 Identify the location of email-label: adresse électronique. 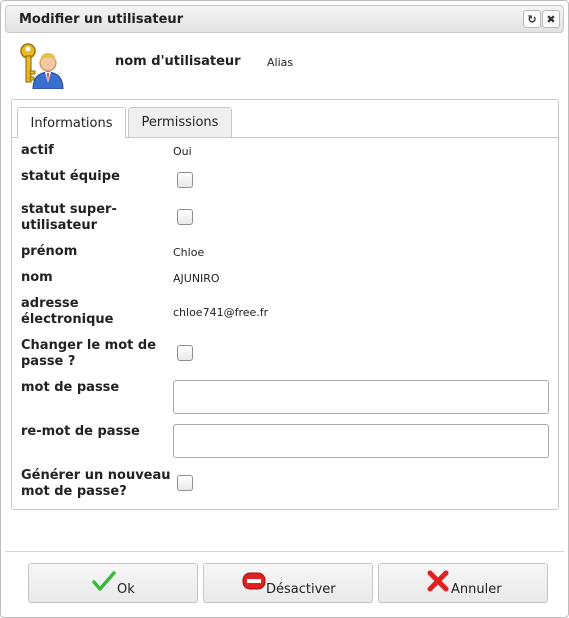
(67, 312).